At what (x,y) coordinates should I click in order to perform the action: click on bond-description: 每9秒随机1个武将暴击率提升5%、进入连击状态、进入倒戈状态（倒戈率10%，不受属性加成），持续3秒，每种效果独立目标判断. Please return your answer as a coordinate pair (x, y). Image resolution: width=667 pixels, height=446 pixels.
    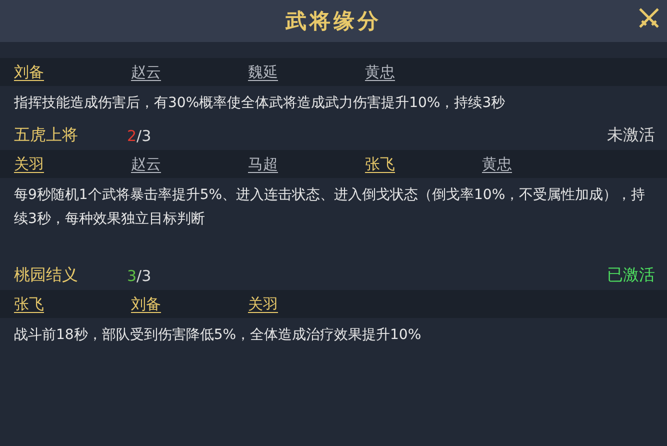
    Looking at the image, I should click on (329, 207).